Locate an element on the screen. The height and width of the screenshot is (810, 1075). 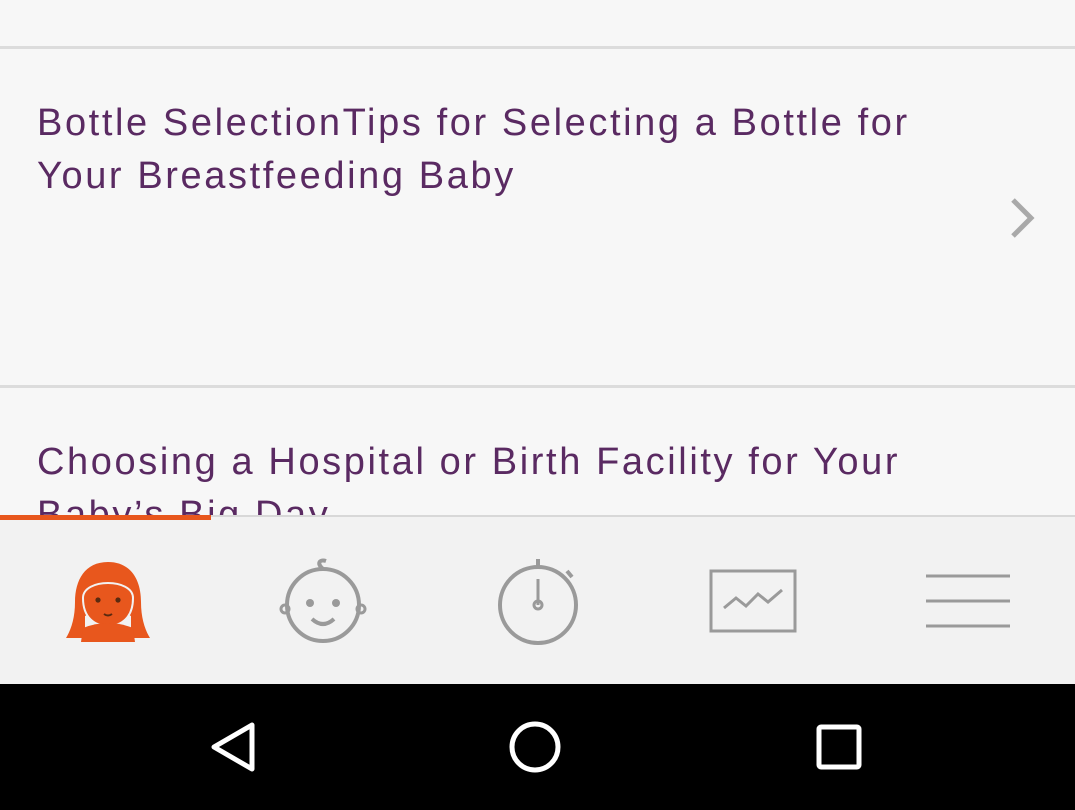
tab-timer is located at coordinates (537, 600).